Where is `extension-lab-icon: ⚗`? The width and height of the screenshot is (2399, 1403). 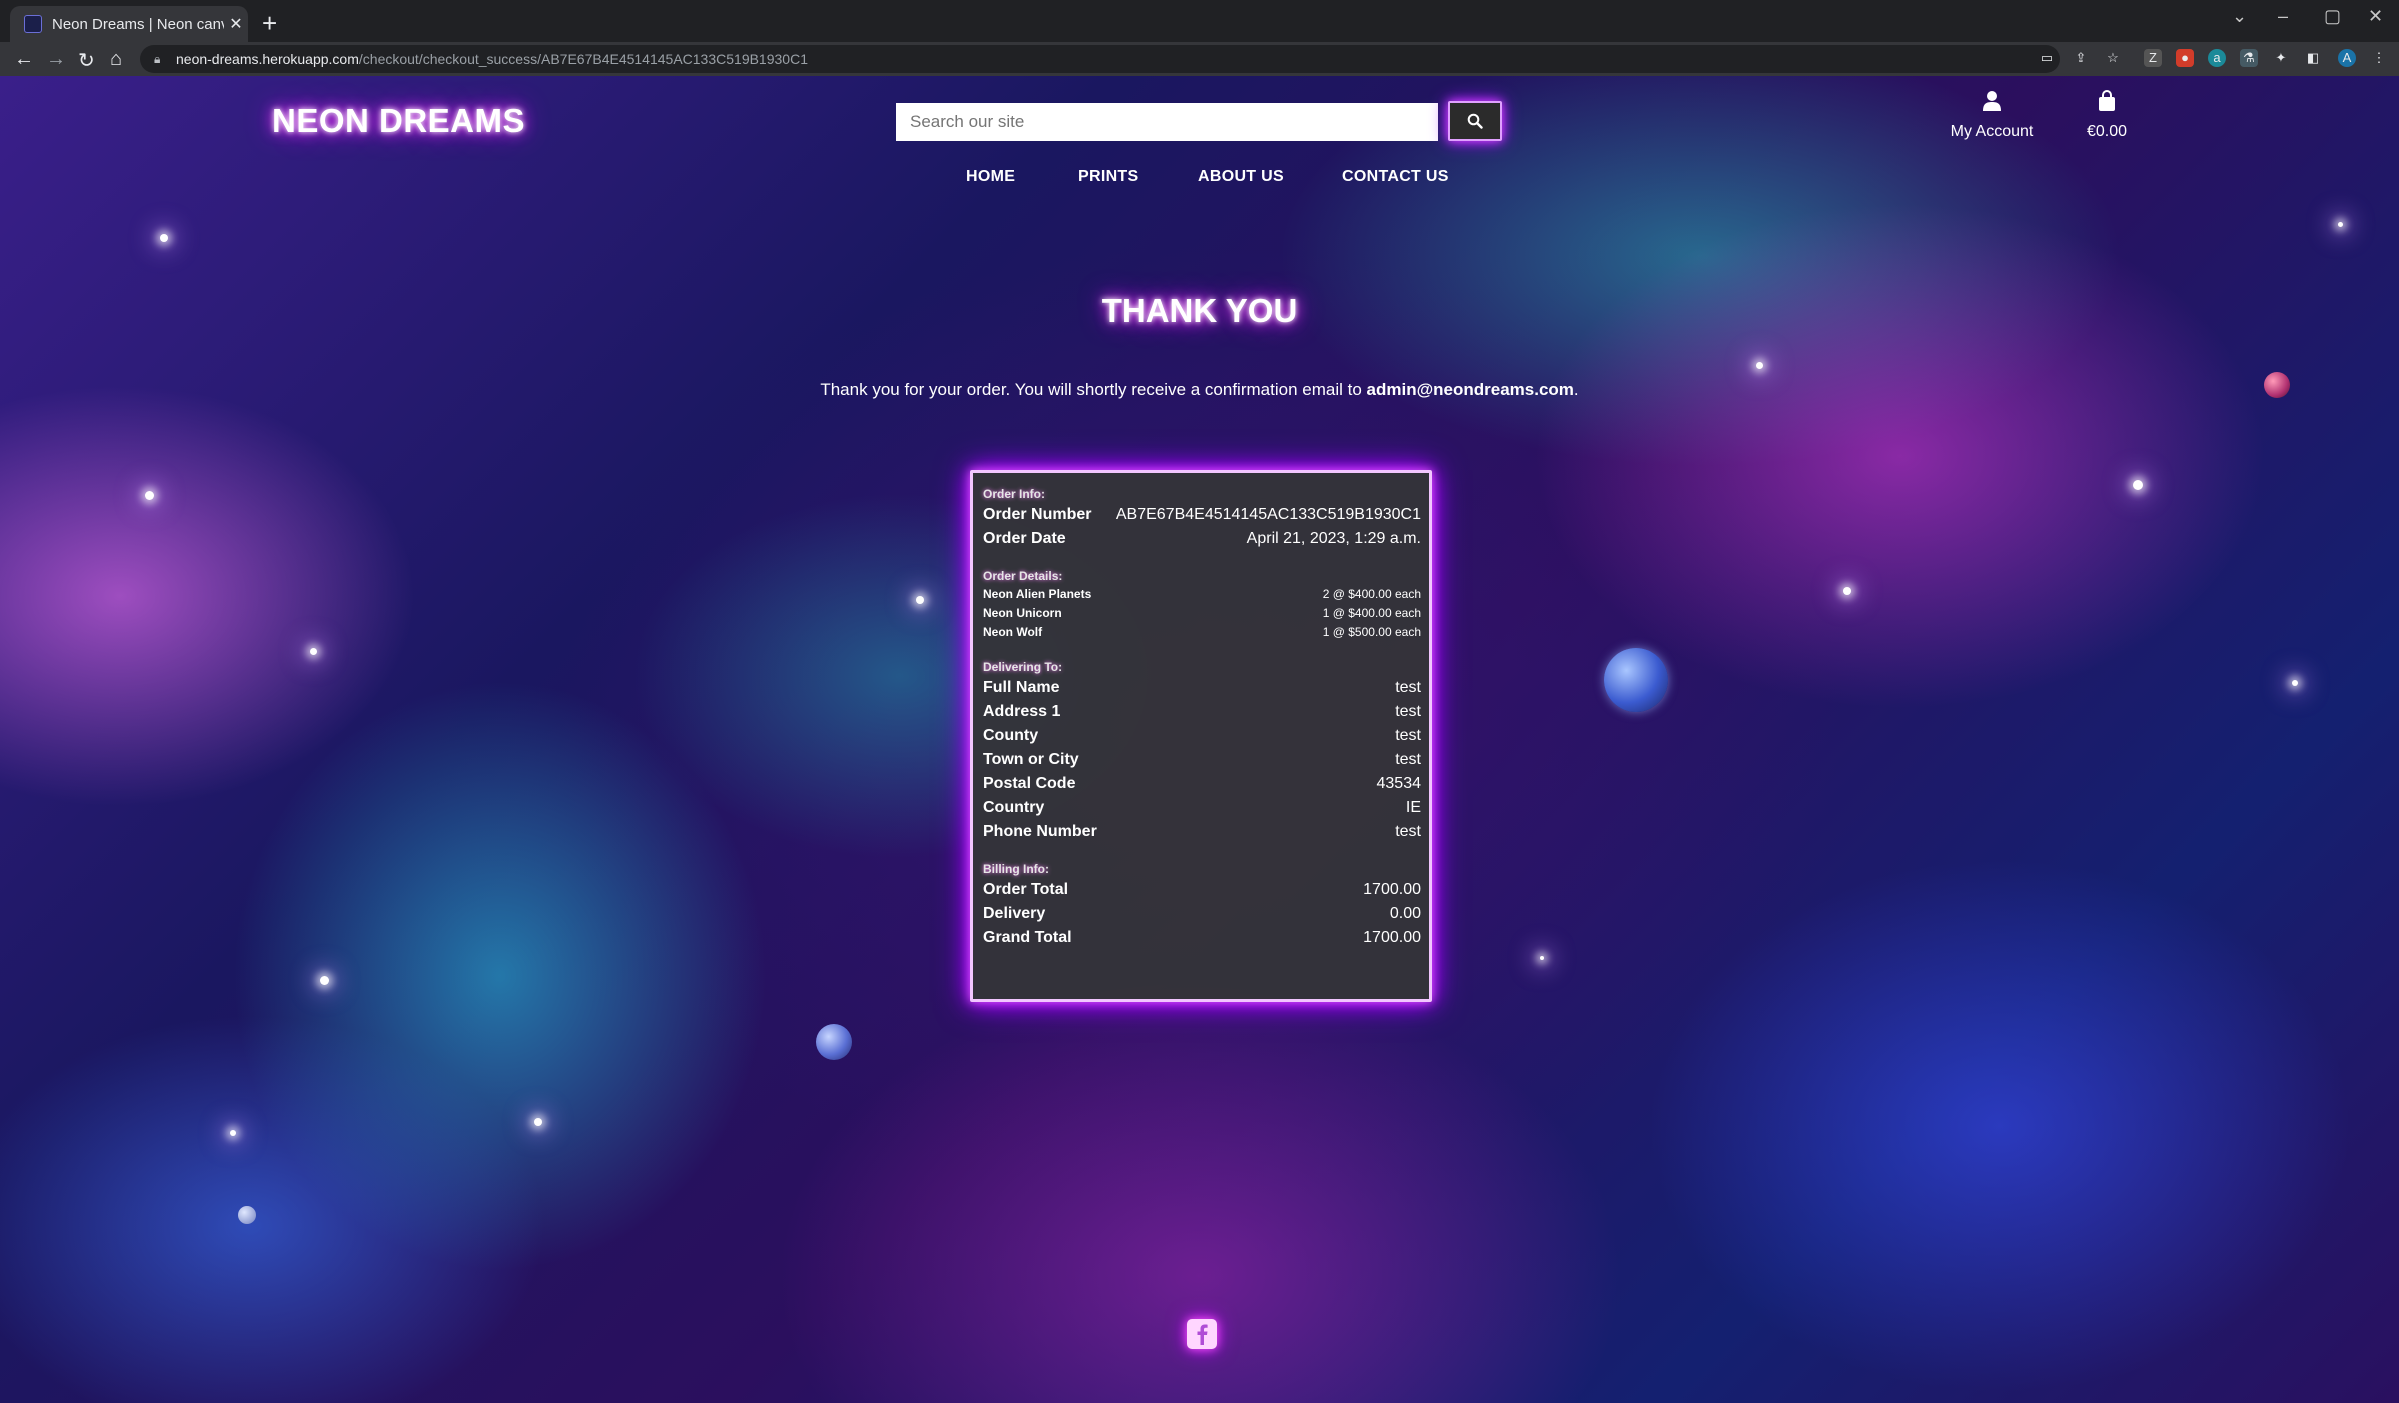
extension-lab-icon: ⚗ is located at coordinates (2249, 58).